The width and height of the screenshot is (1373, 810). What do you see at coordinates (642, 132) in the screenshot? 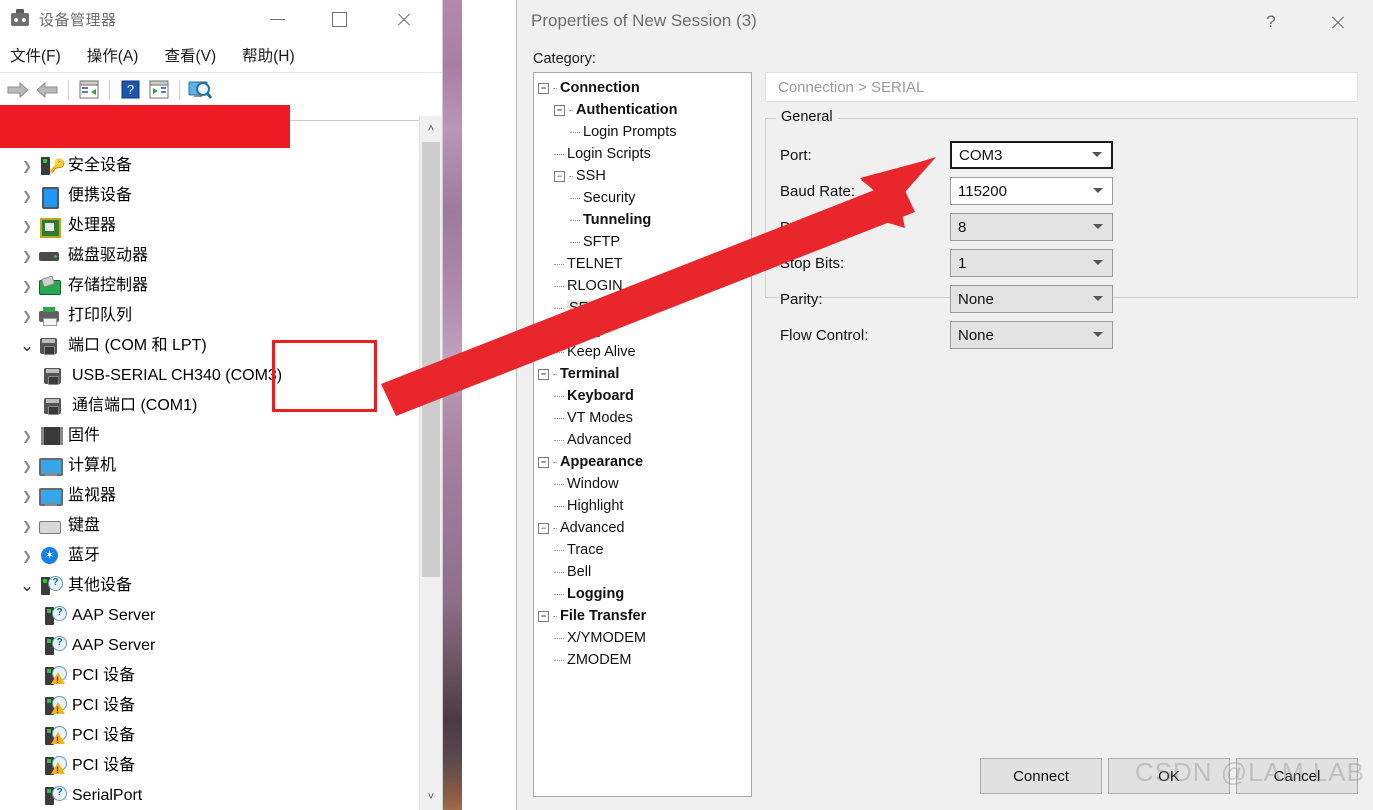
I see `category-tree-item: Login Prompts` at bounding box center [642, 132].